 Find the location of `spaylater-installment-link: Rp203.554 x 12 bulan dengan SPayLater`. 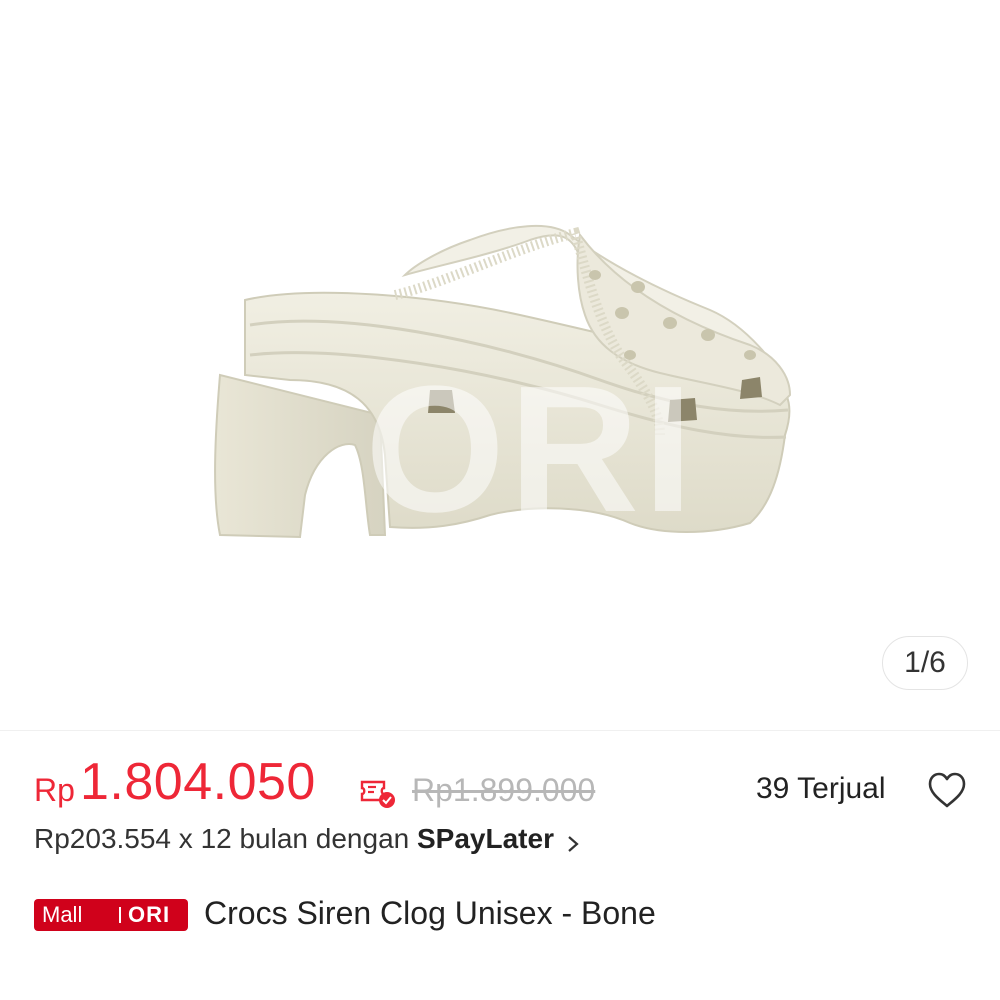

spaylater-installment-link: Rp203.554 x 12 bulan dengan SPayLater is located at coordinates (384, 843).